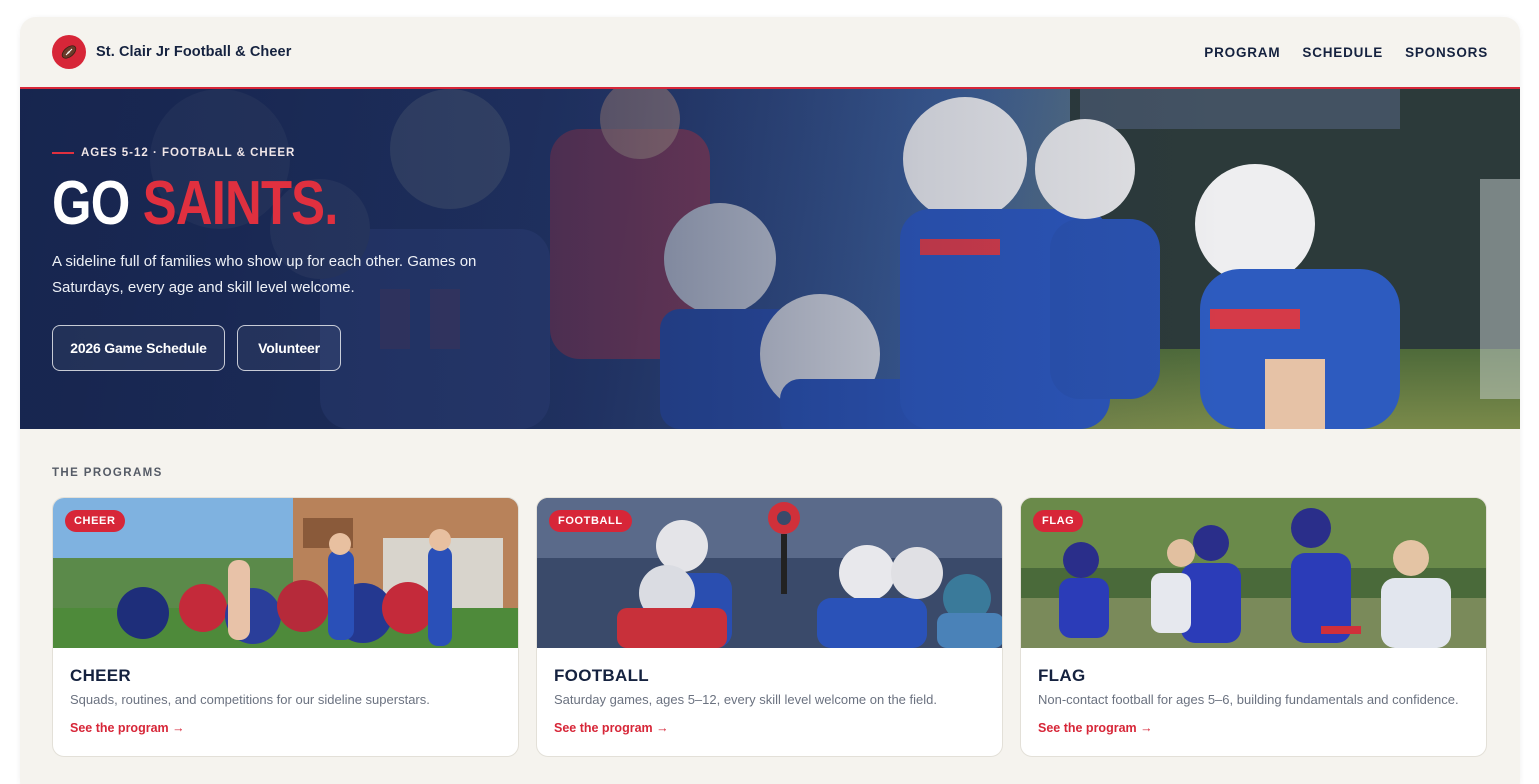 This screenshot has height=784, width=1539. Describe the element at coordinates (601, 675) in the screenshot. I see `card-title-football: FOOTBALL` at that location.